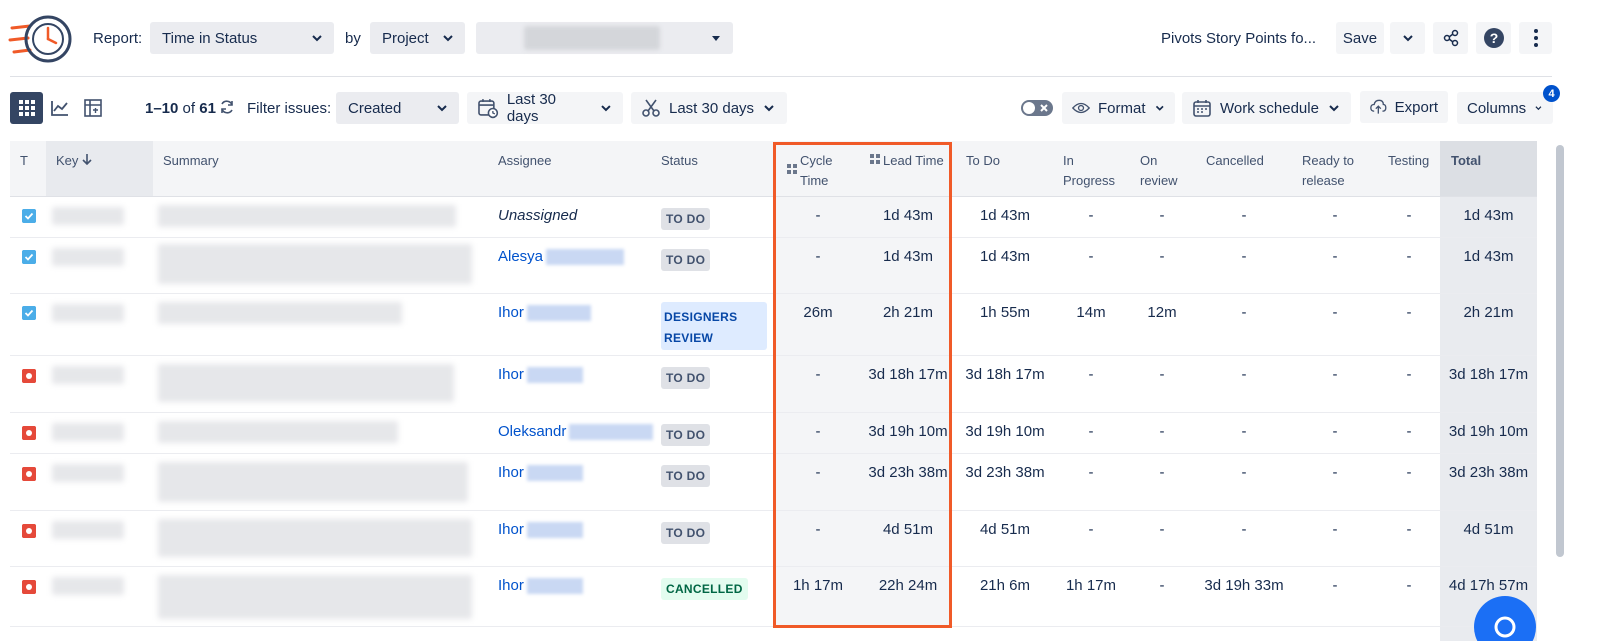 This screenshot has height=641, width=1600. Describe the element at coordinates (1328, 171) in the screenshot. I see `col-header-ready: Ready to release` at that location.